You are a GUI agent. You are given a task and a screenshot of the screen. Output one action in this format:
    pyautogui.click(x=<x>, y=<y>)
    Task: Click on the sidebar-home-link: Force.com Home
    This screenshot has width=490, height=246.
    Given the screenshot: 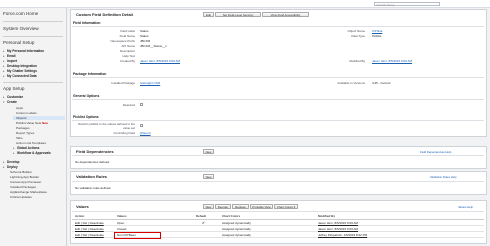 What is the action you would take?
    pyautogui.click(x=20, y=13)
    